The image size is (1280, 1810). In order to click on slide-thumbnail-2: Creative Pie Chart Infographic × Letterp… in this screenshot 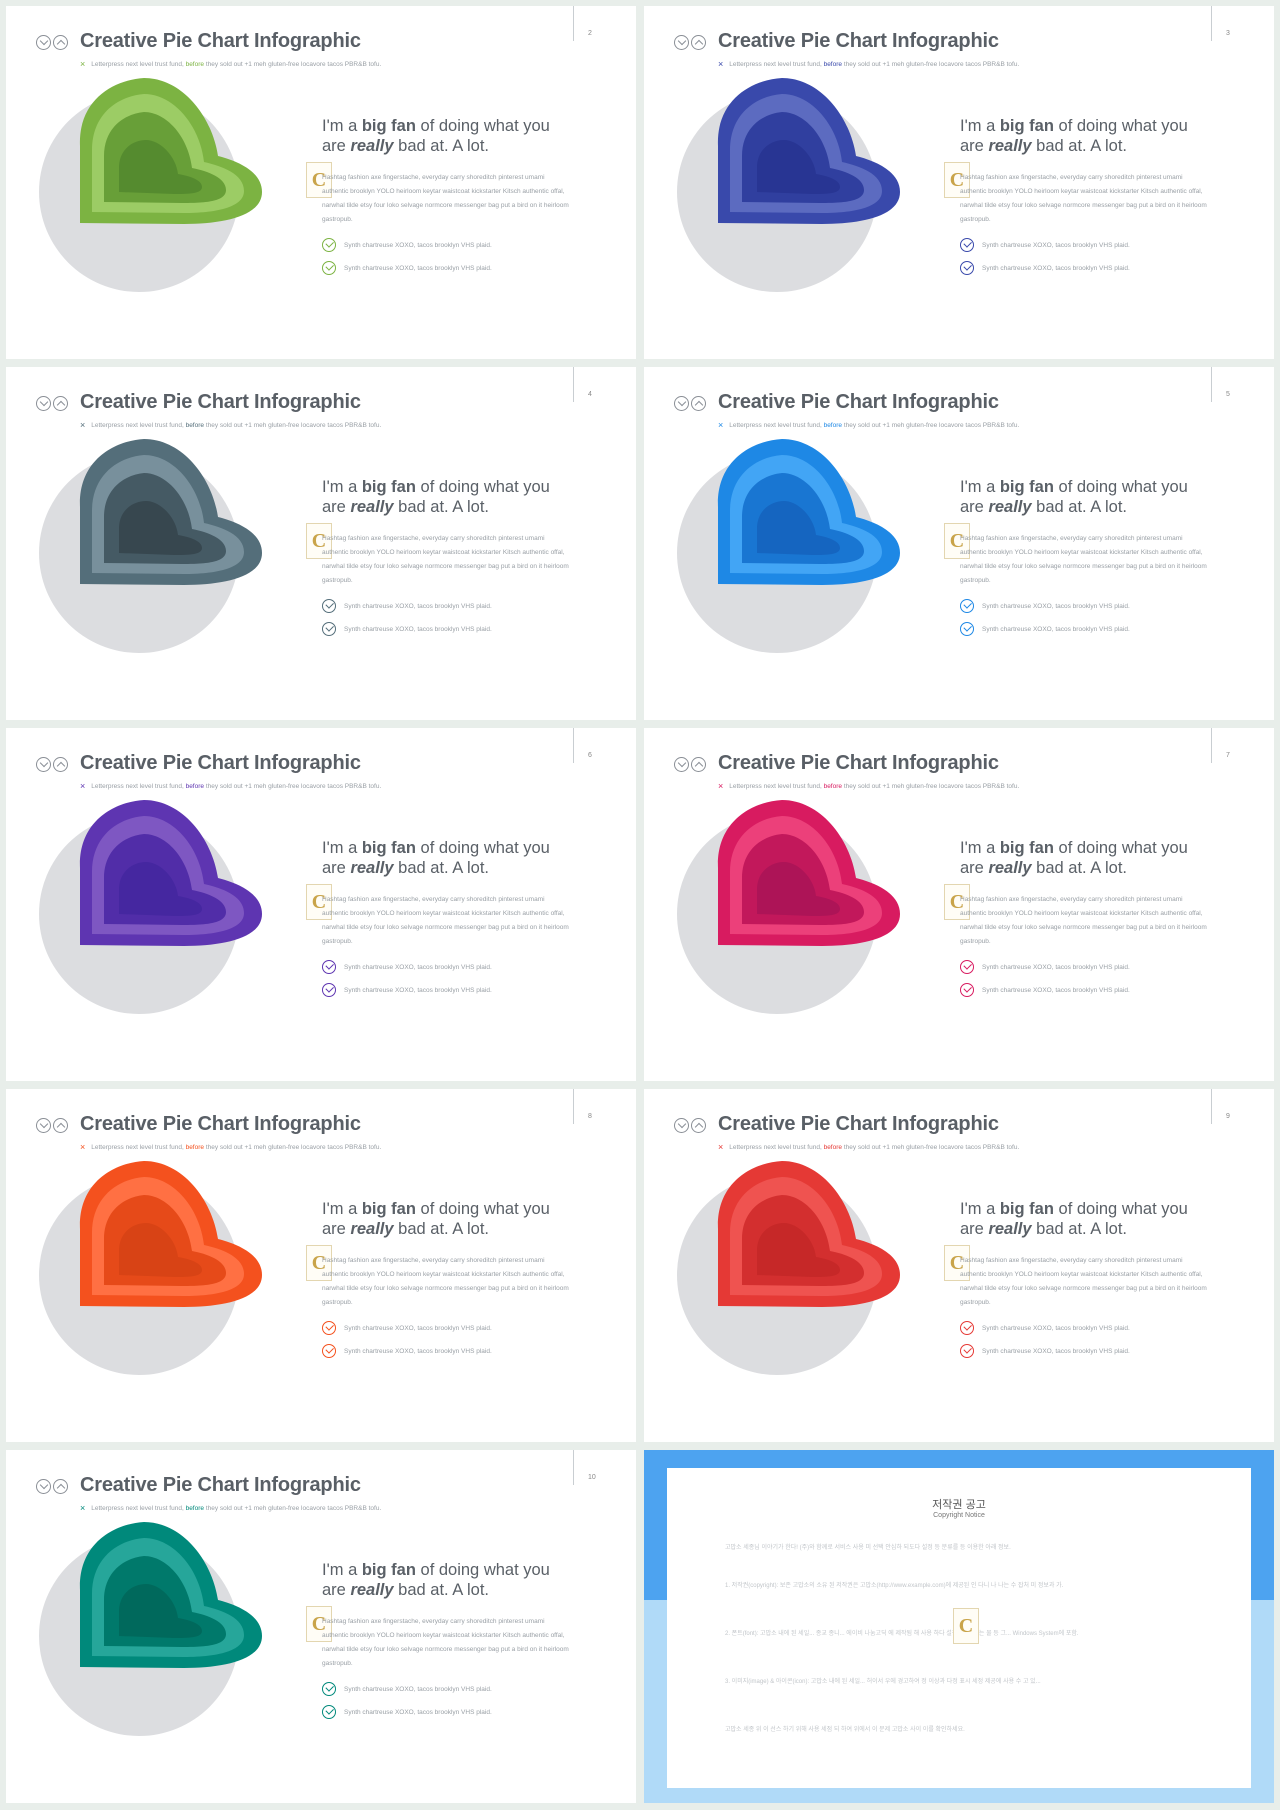, I will do `click(321, 182)`.